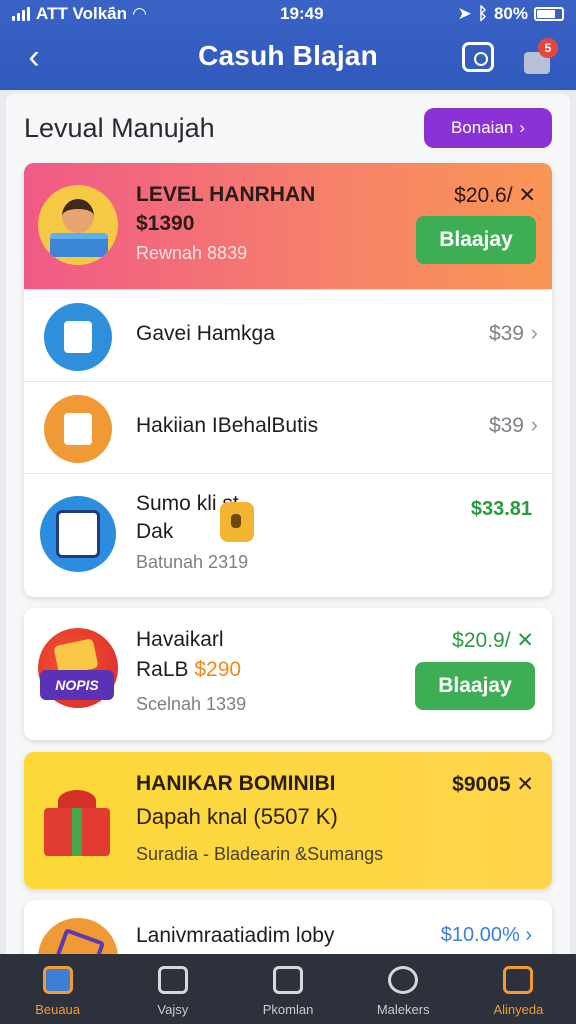 The image size is (576, 1024). Describe the element at coordinates (78, 429) in the screenshot. I see `ticket-icon` at that location.